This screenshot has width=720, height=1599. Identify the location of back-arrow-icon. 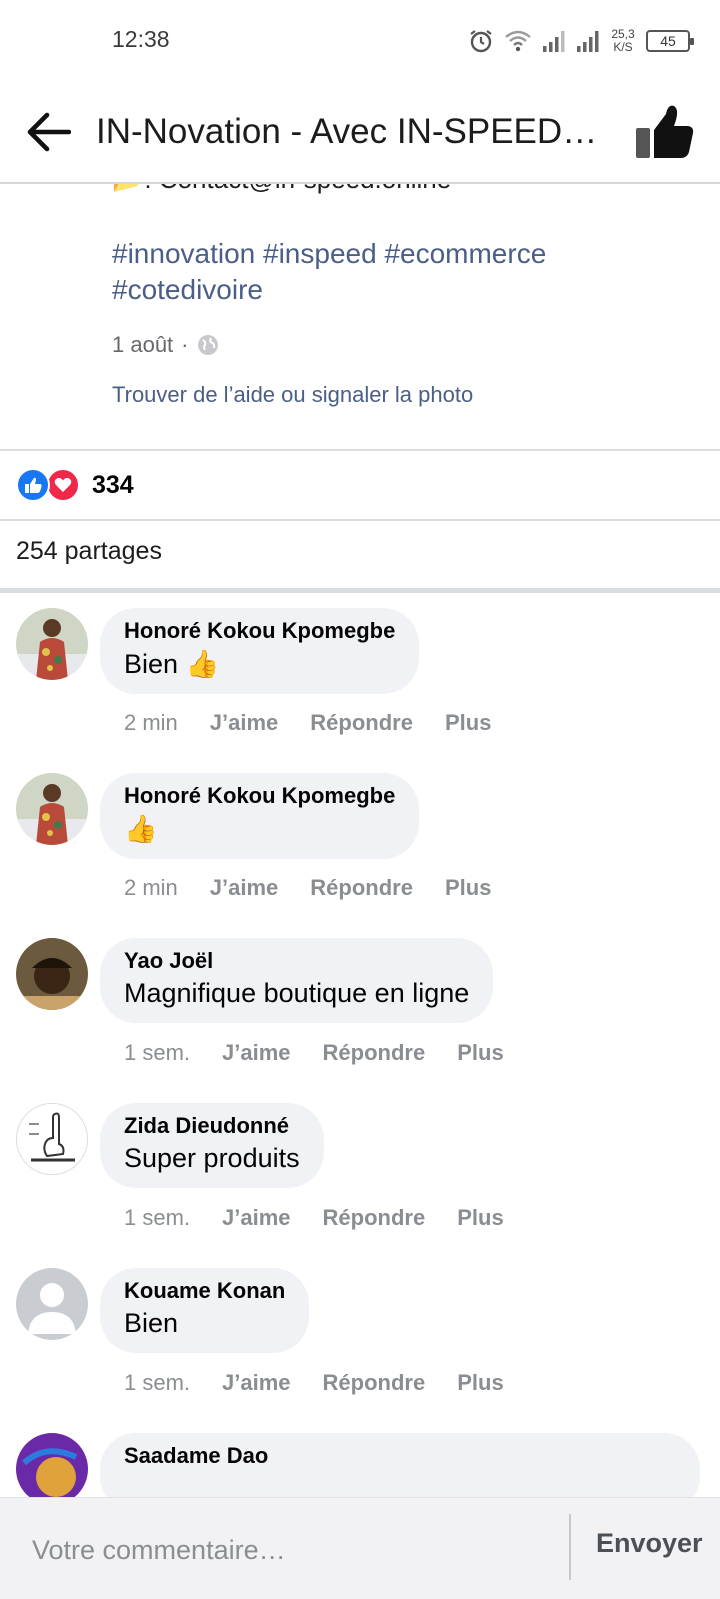
(49, 132).